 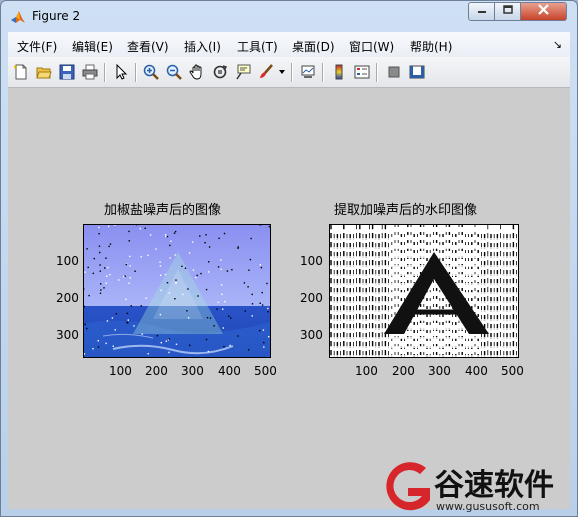 What do you see at coordinates (243, 72) in the screenshot?
I see `data-cursor-button` at bounding box center [243, 72].